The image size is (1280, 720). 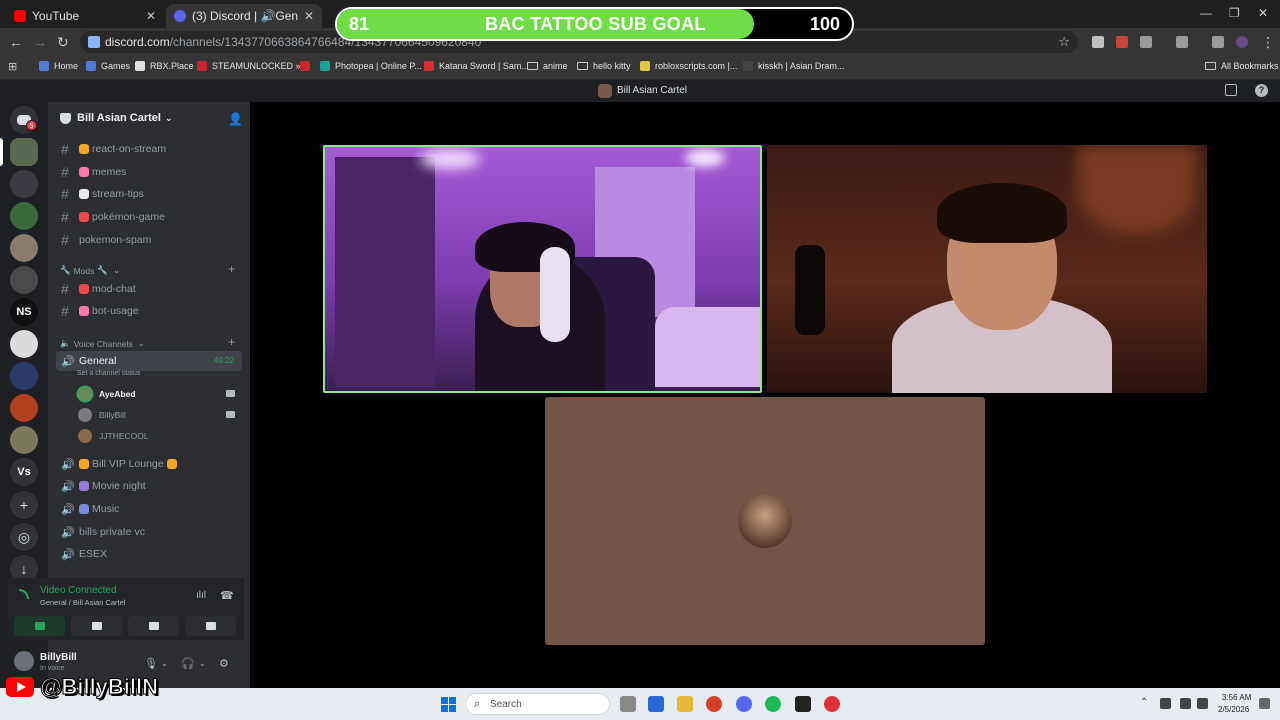 What do you see at coordinates (149, 289) in the screenshot?
I see `channel-mod-chat: # mod-chat` at bounding box center [149, 289].